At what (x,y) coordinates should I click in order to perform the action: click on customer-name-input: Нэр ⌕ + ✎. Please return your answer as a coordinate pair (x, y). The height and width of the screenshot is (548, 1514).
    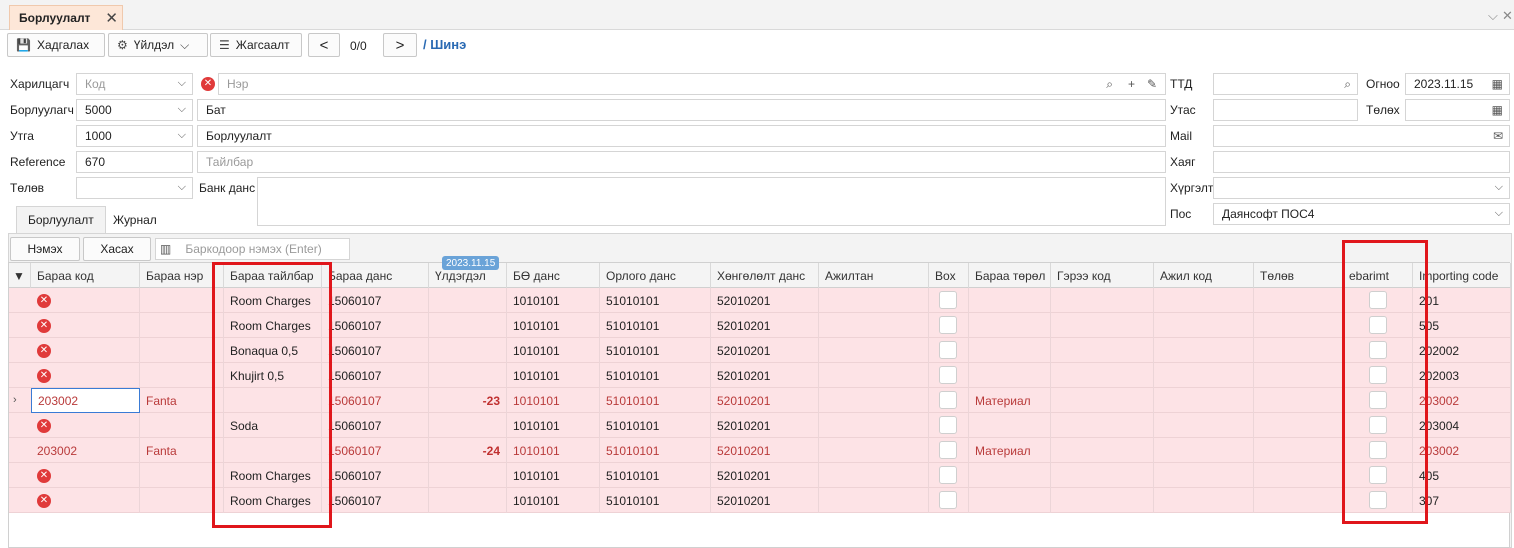
    Looking at the image, I should click on (692, 84).